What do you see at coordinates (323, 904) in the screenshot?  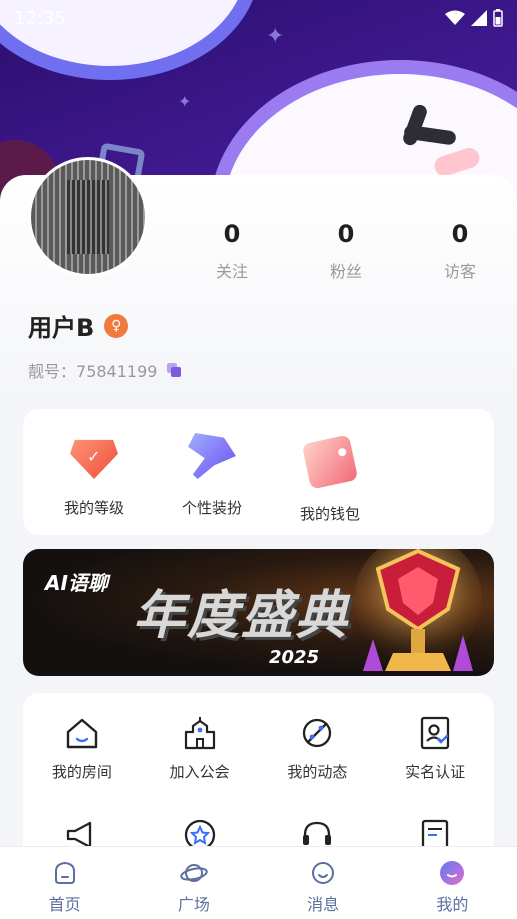 I see `tab-label: 消息` at bounding box center [323, 904].